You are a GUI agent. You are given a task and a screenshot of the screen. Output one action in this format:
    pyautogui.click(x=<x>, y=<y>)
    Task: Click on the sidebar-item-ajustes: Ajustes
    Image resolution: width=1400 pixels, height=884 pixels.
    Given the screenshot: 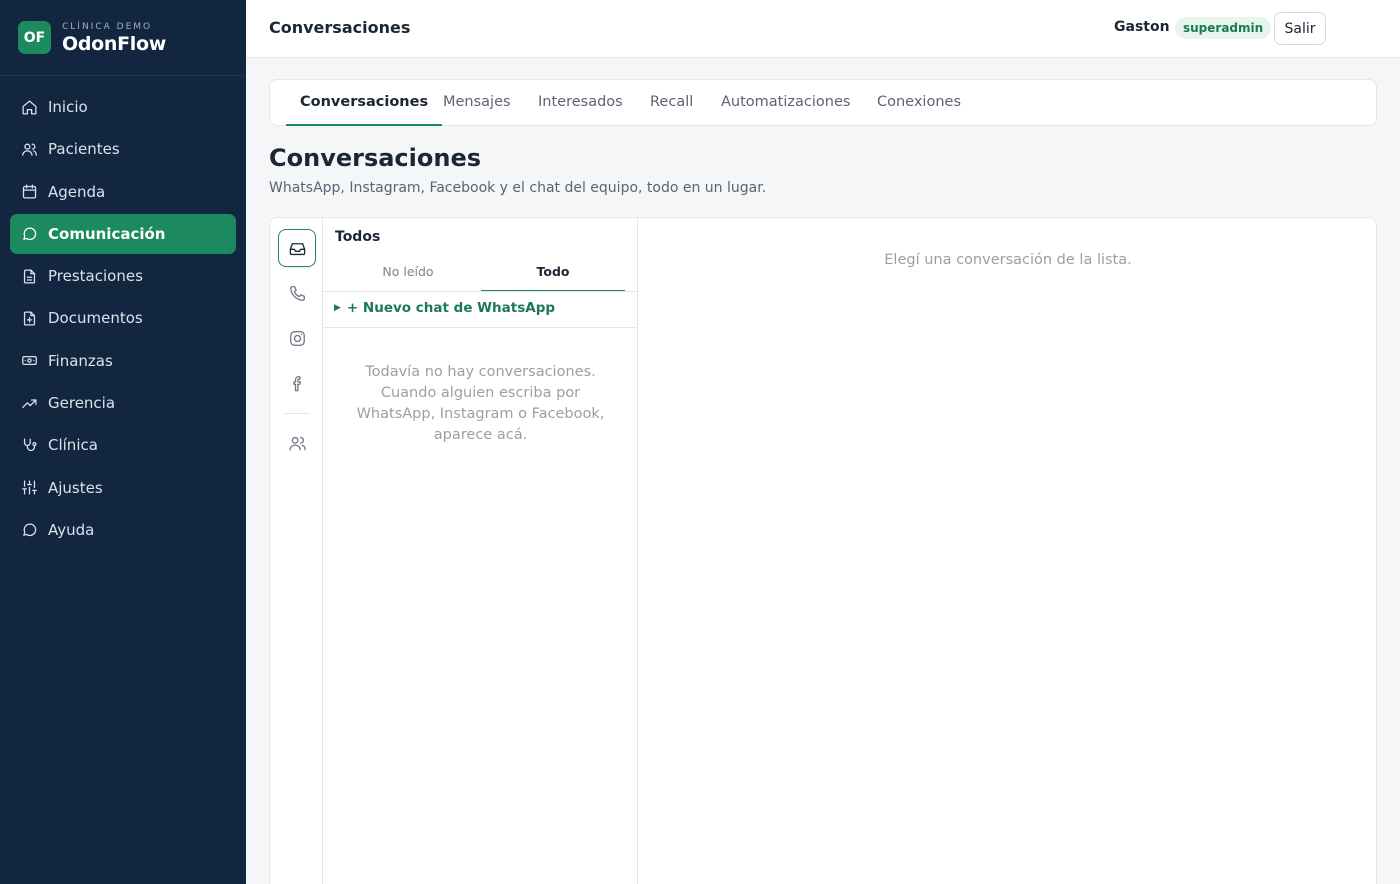 What is the action you would take?
    pyautogui.click(x=123, y=488)
    